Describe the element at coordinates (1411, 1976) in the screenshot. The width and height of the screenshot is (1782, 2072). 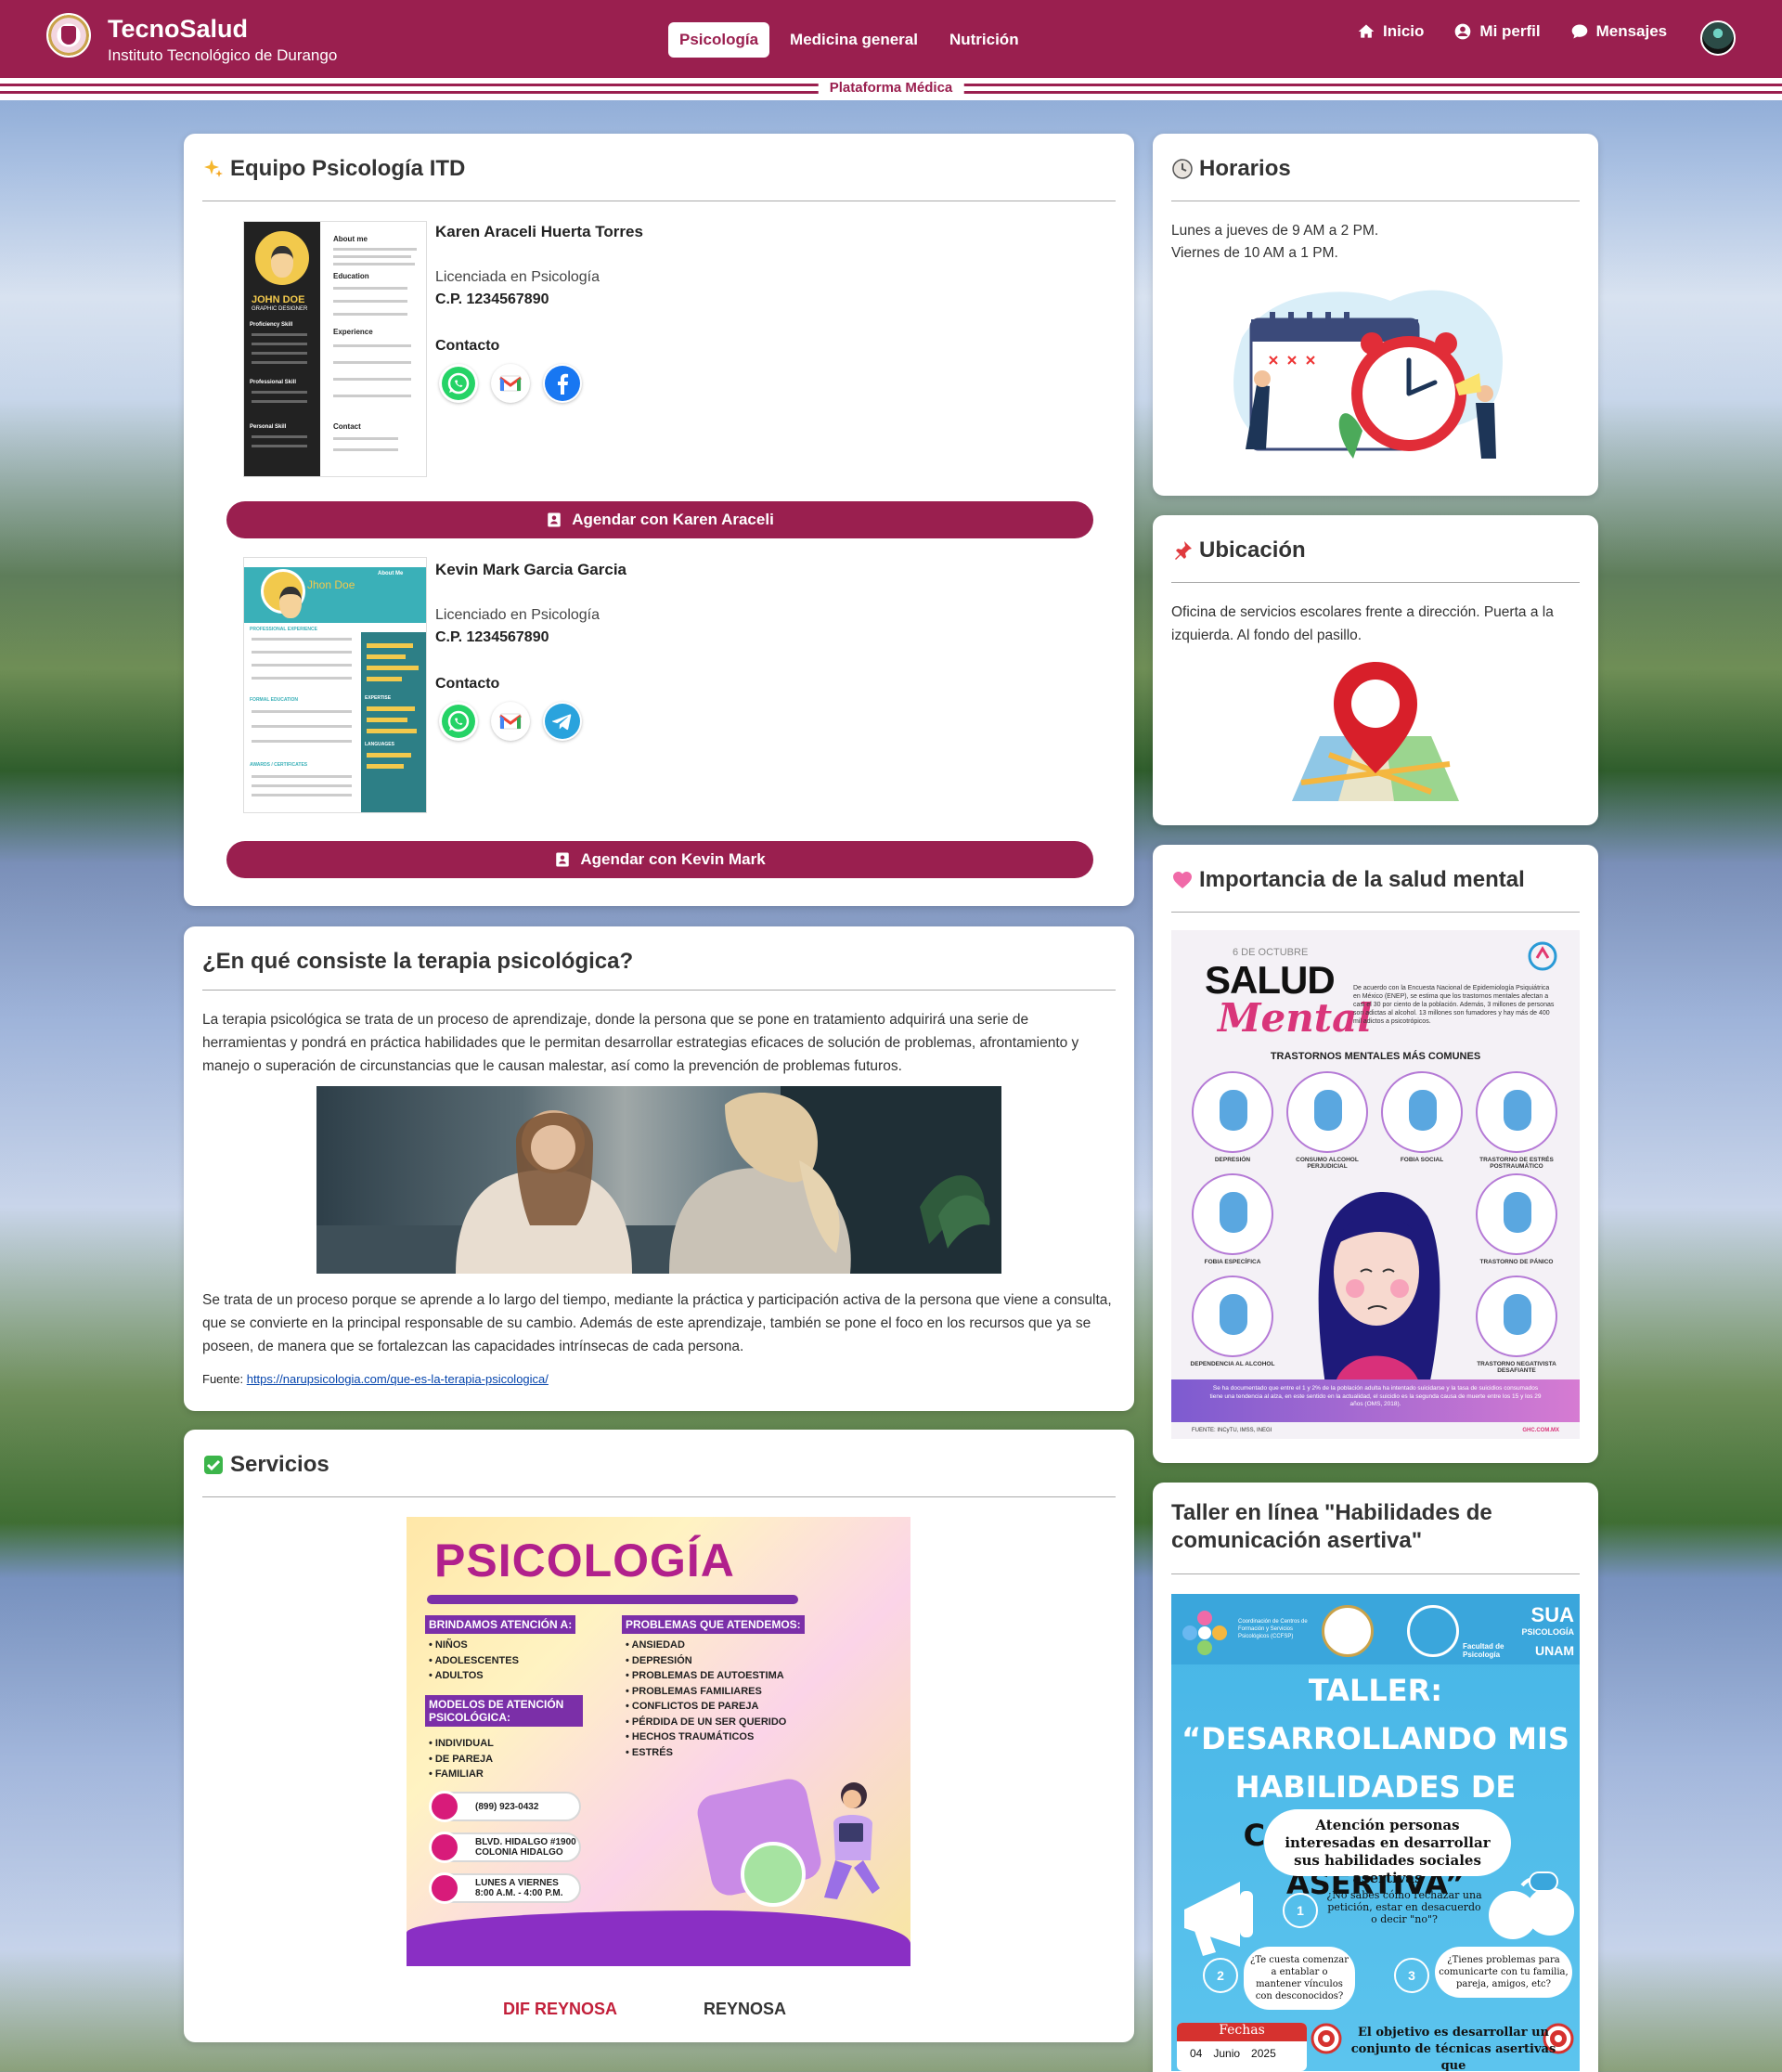
I see `question-number: 3` at that location.